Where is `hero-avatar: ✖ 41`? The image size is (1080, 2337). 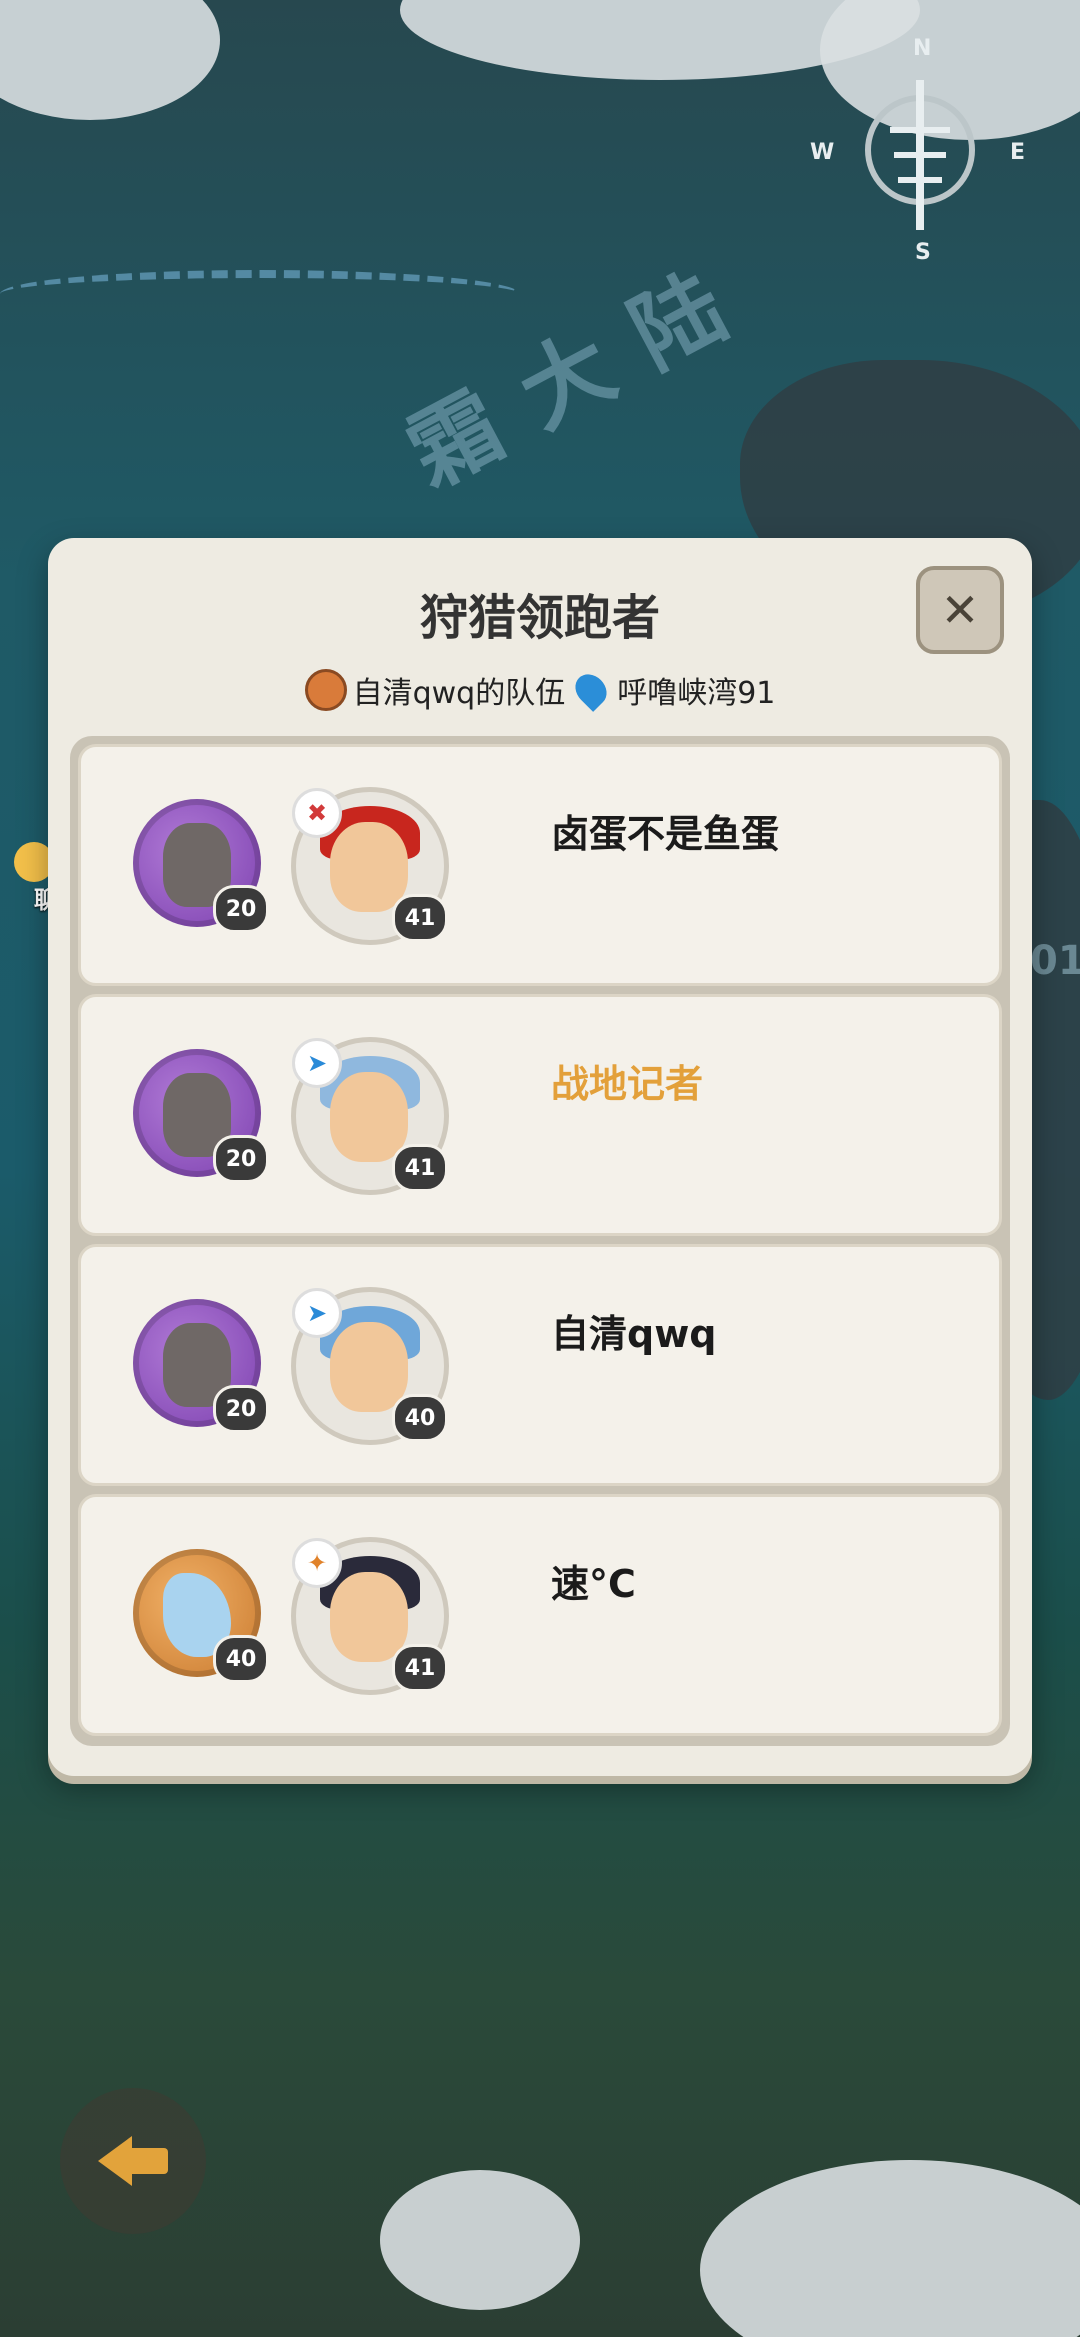
hero-avatar: ✖ 41 is located at coordinates (370, 866).